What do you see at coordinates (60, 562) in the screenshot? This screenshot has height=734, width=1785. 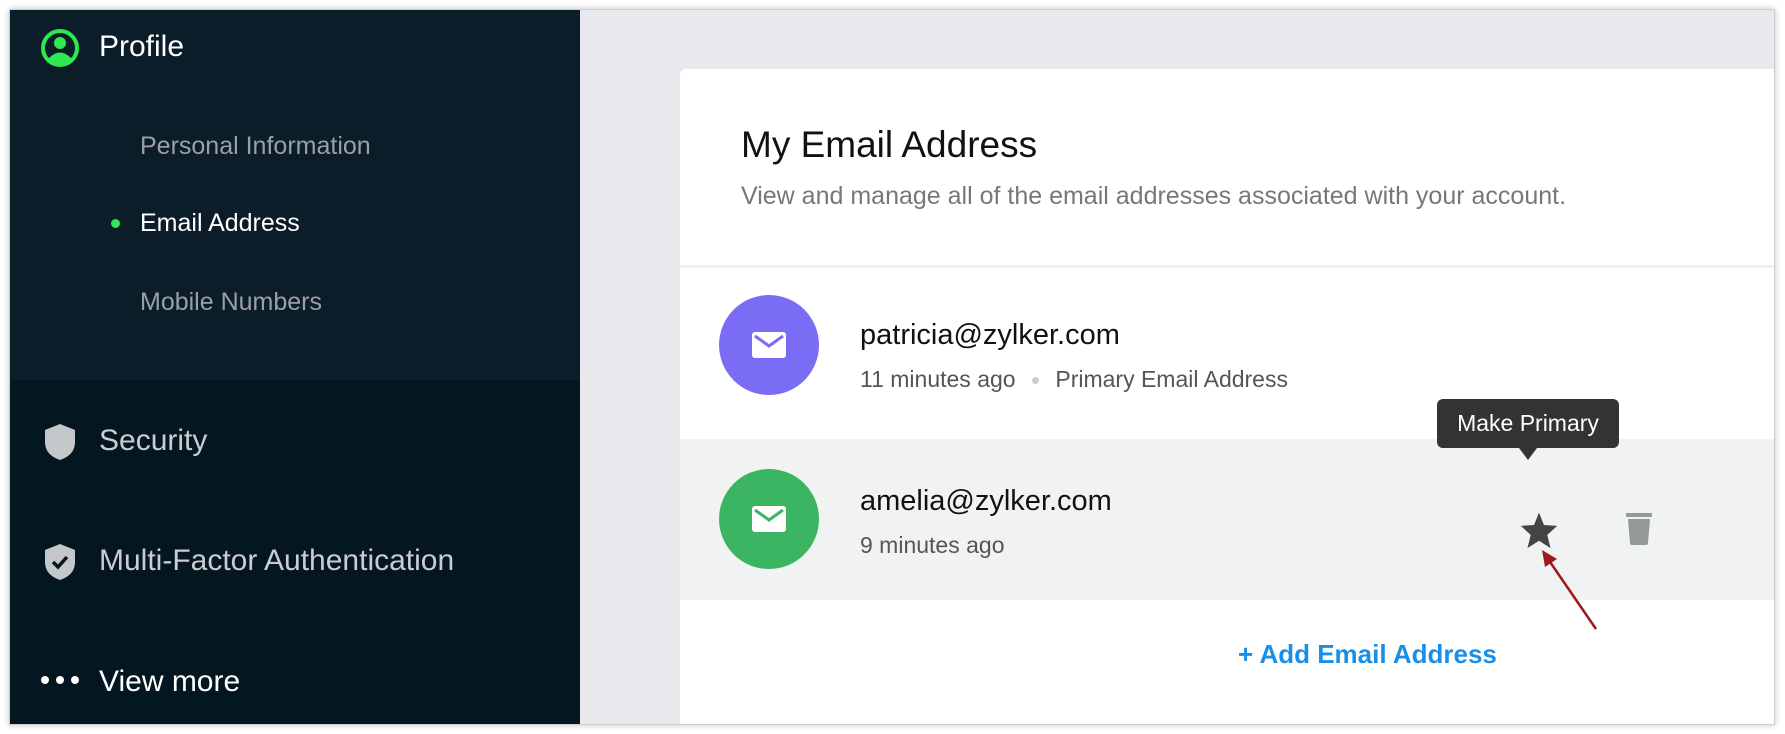 I see `shield-check-icon` at bounding box center [60, 562].